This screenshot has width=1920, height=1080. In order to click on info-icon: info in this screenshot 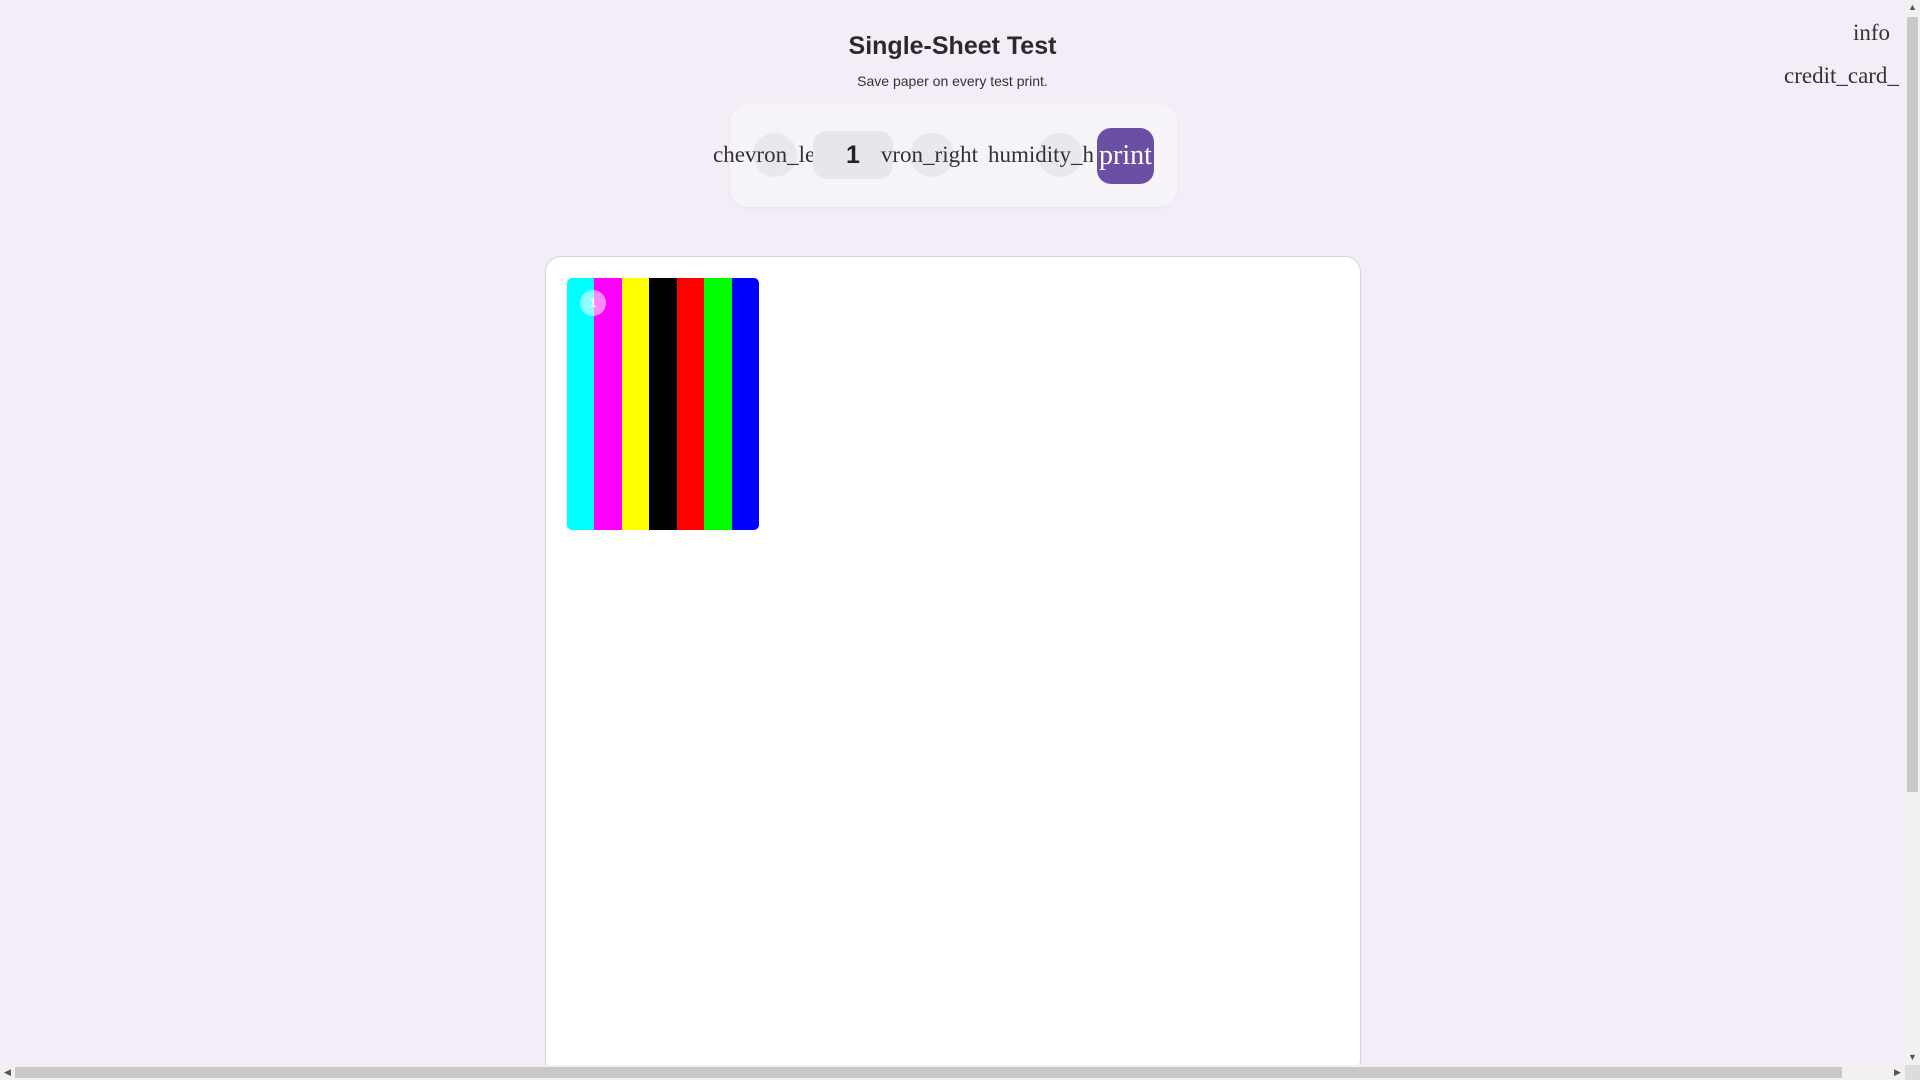, I will do `click(1871, 33)`.